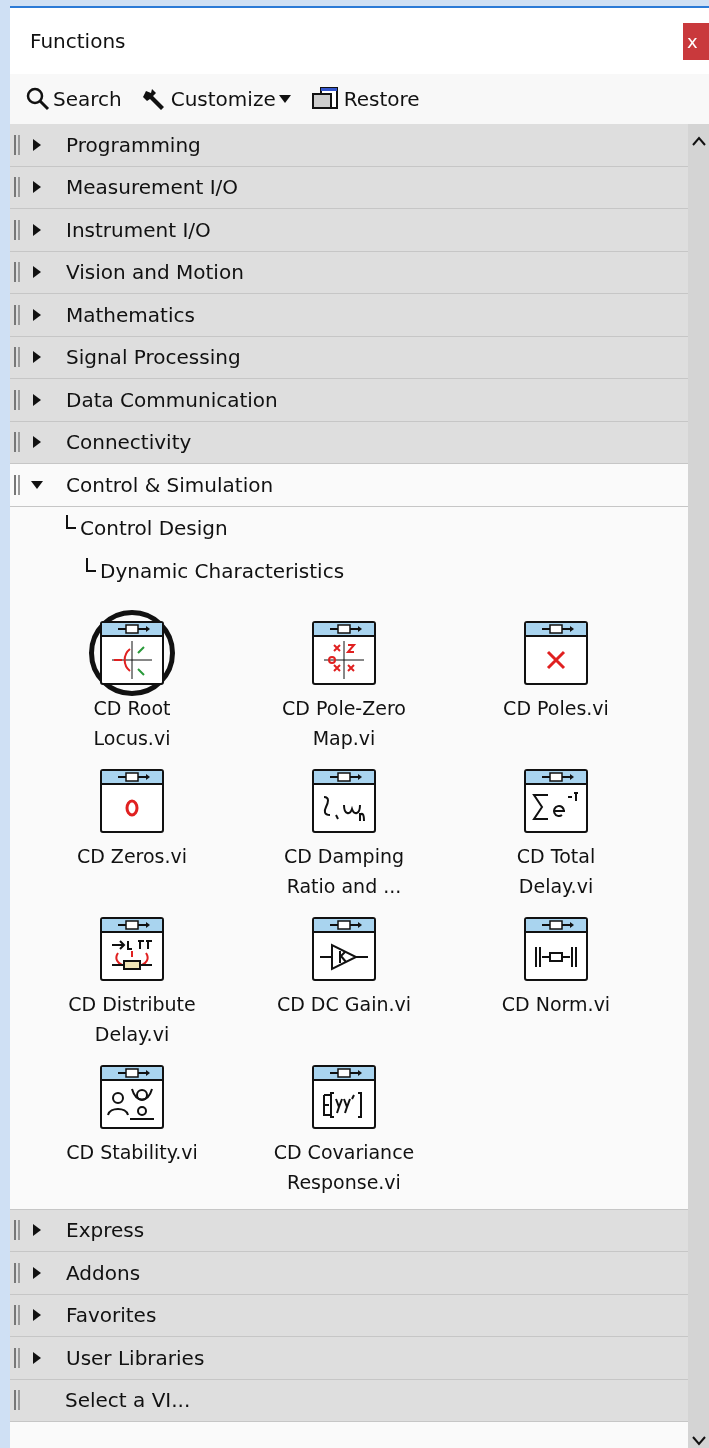 The height and width of the screenshot is (1448, 709). What do you see at coordinates (698, 786) in the screenshot?
I see `scrollbar` at bounding box center [698, 786].